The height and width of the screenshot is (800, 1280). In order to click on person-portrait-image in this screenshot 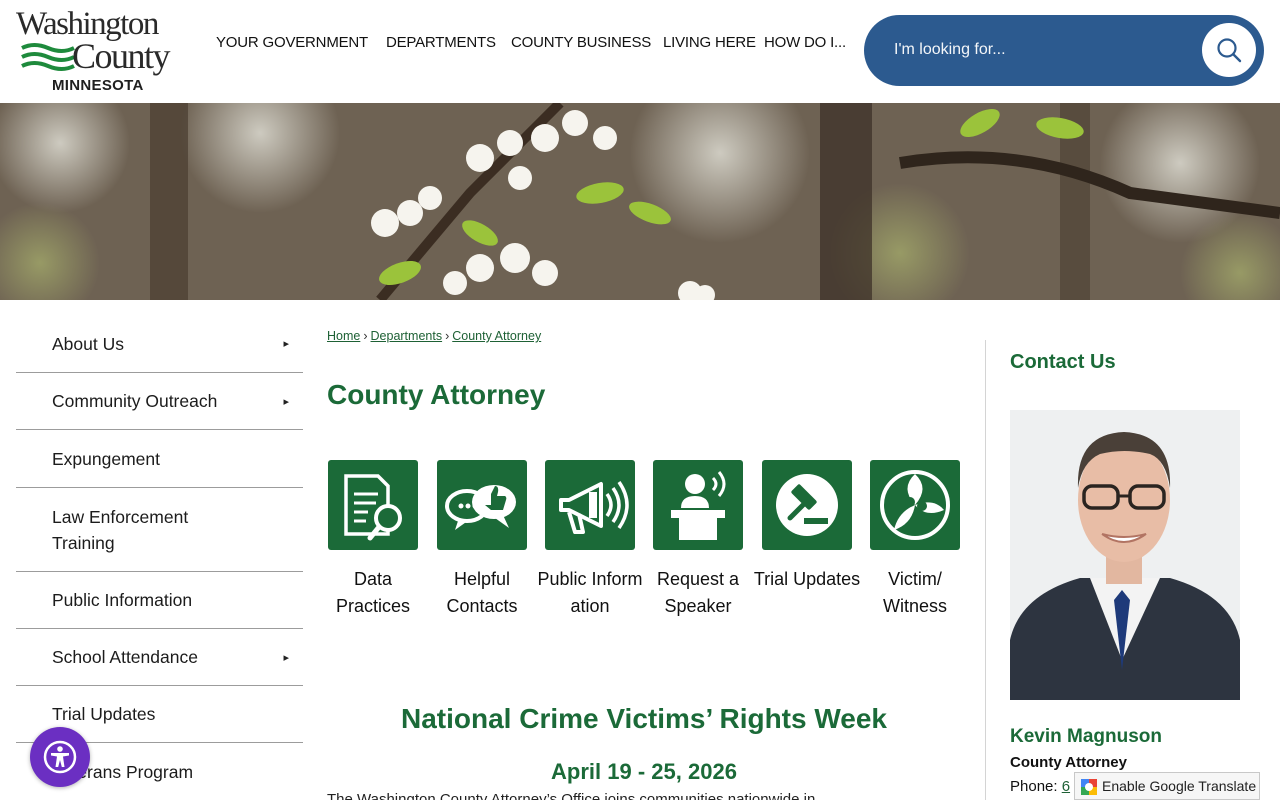, I will do `click(1125, 555)`.